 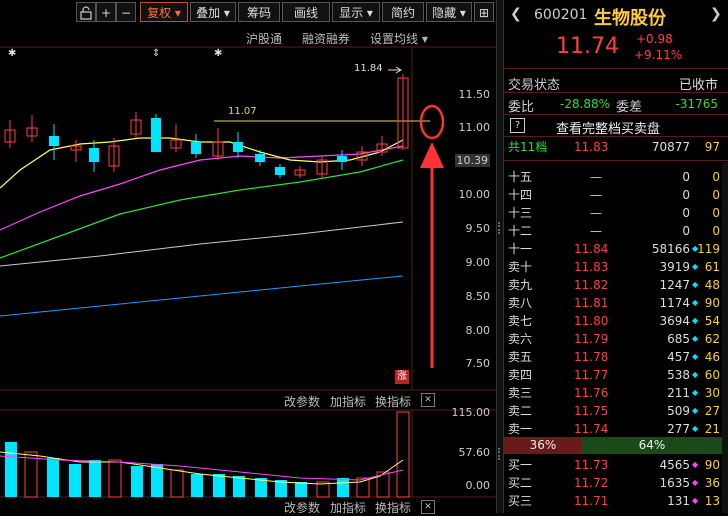 What do you see at coordinates (591, 249) in the screenshot?
I see `ask-price: 11.84` at bounding box center [591, 249].